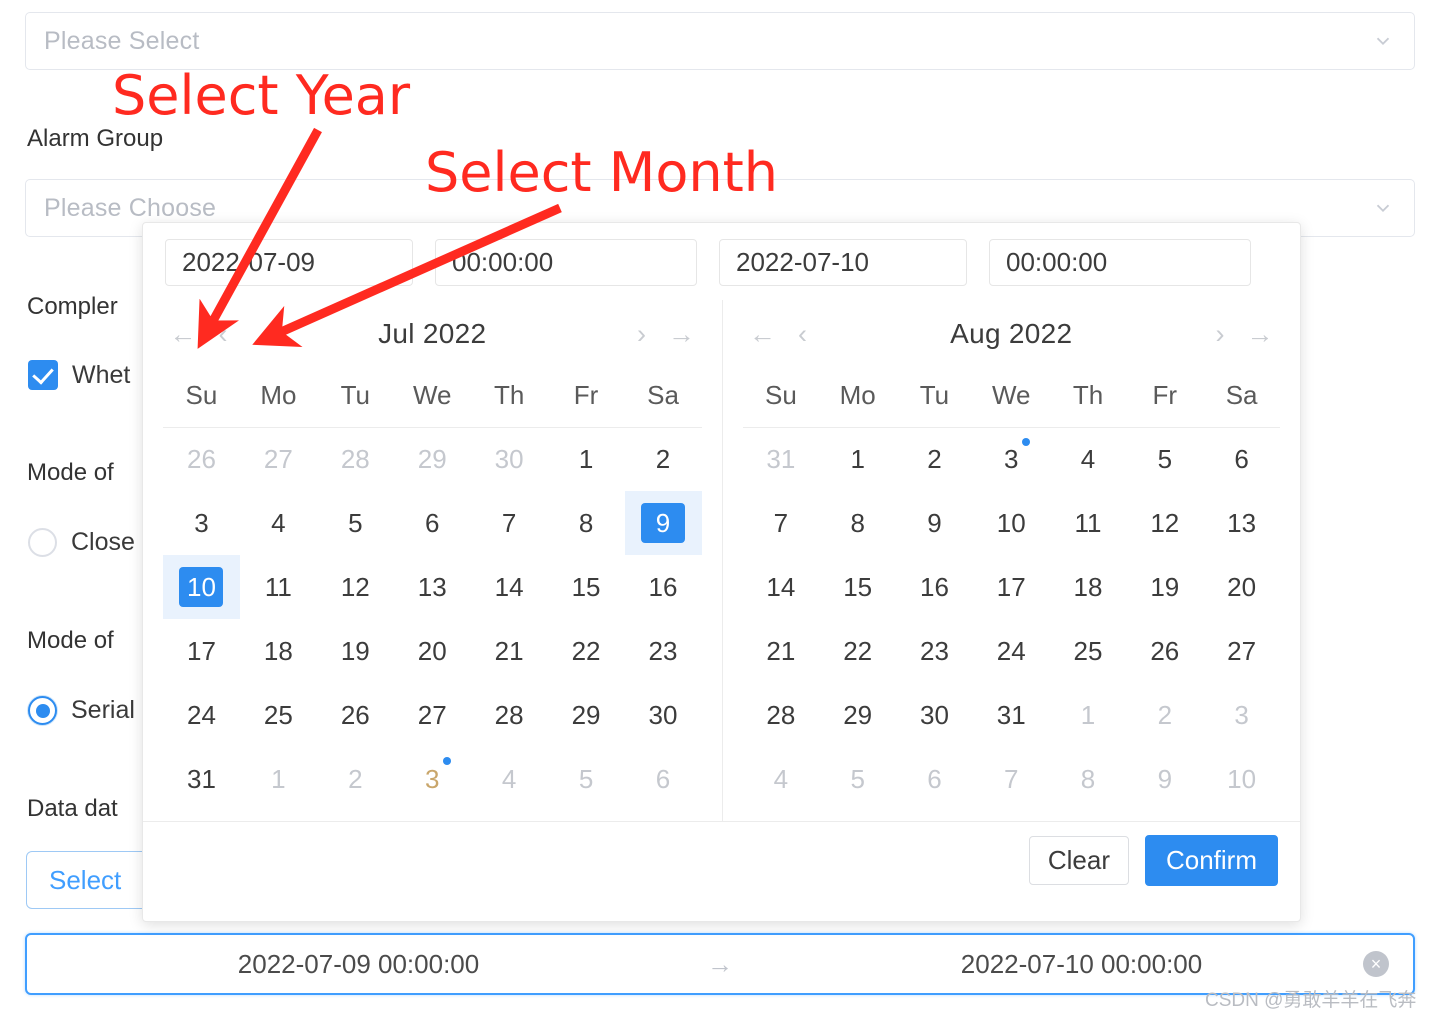 This screenshot has height=1016, width=1438. What do you see at coordinates (42, 542) in the screenshot?
I see `radio-circle-icon` at bounding box center [42, 542].